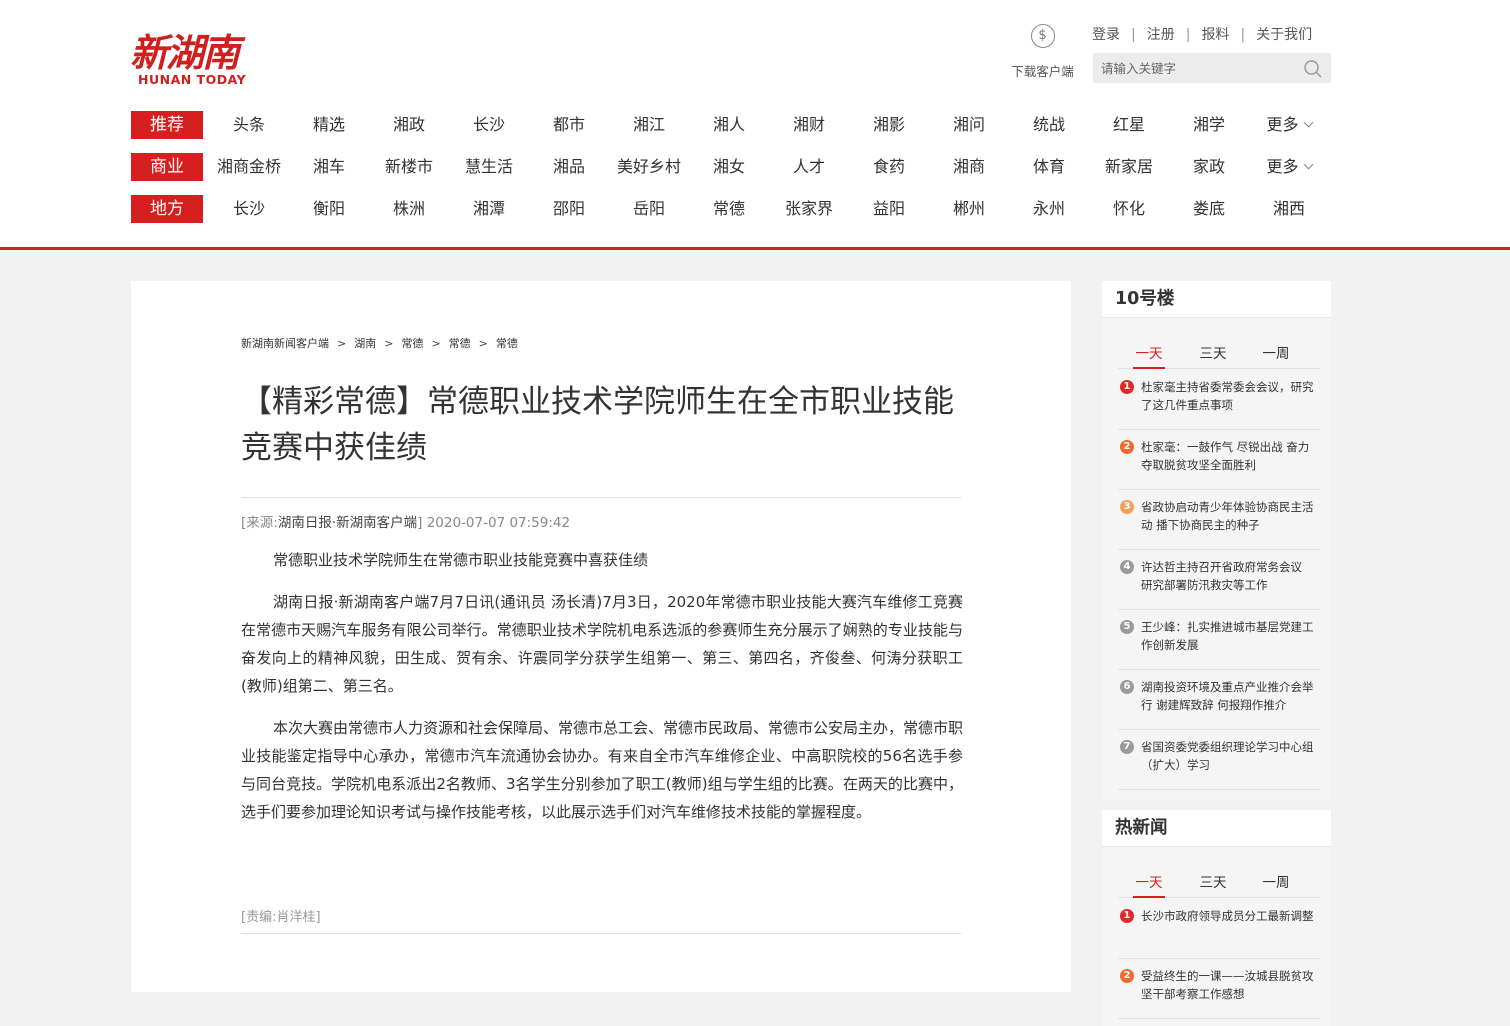  What do you see at coordinates (649, 209) in the screenshot?
I see `nav-item: 岳阳` at bounding box center [649, 209].